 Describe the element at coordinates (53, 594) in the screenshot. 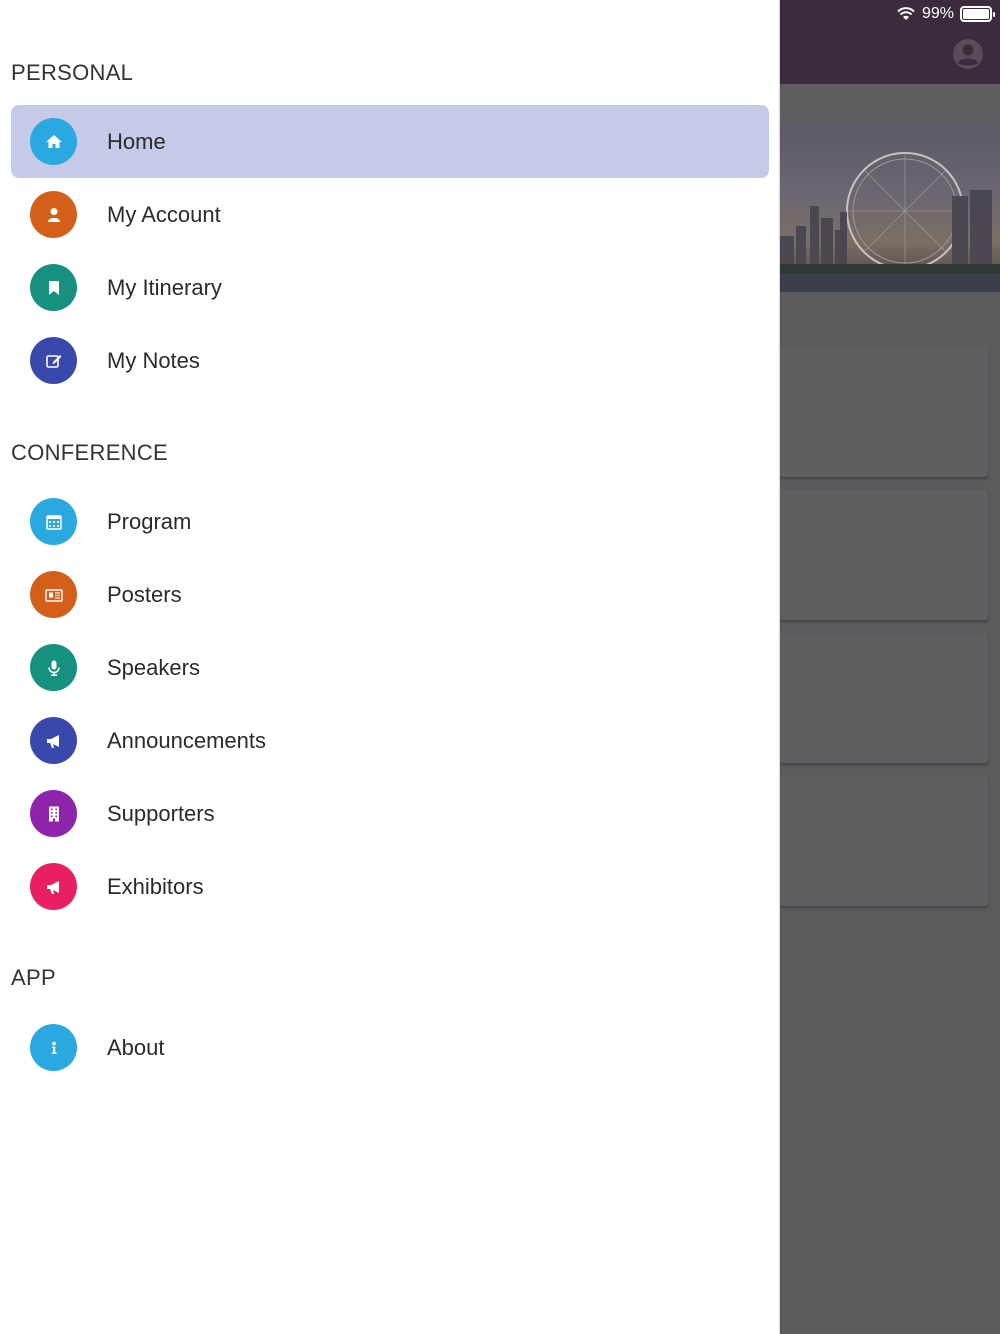

I see `newspaper-icon` at that location.